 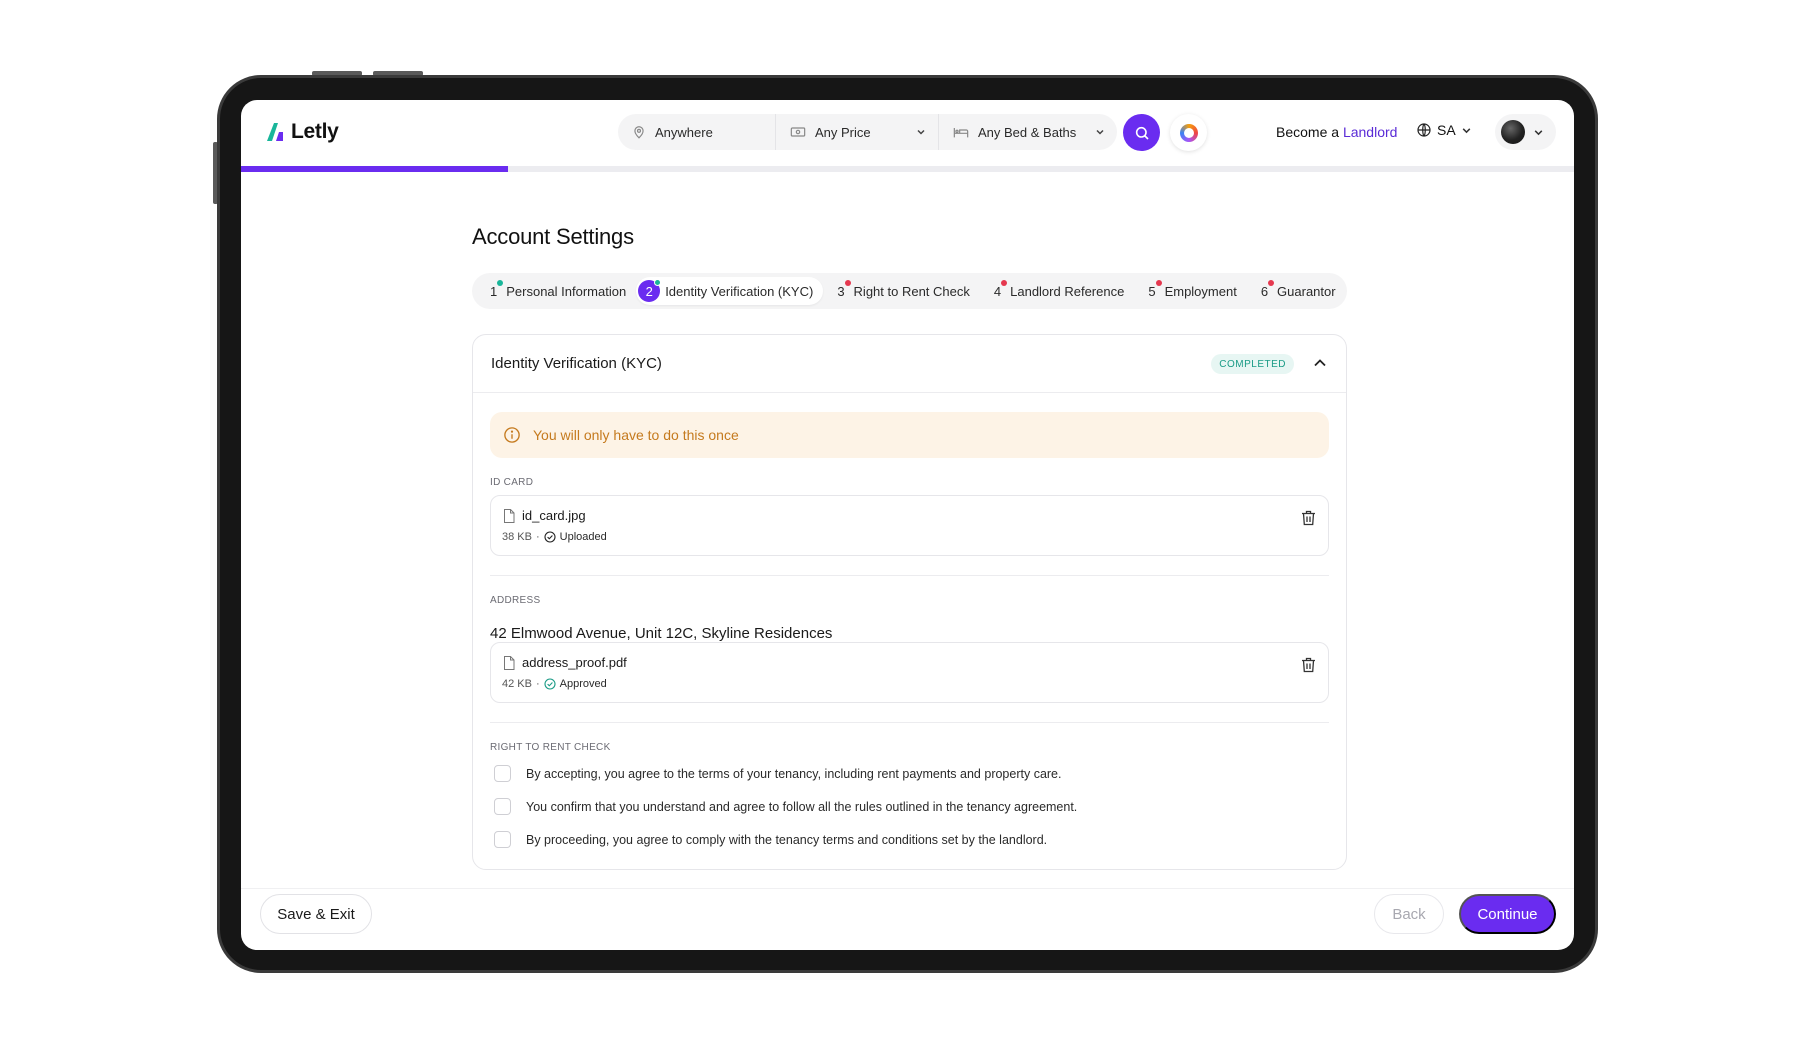 I want to click on location-label: Anywhere, so click(x=684, y=132).